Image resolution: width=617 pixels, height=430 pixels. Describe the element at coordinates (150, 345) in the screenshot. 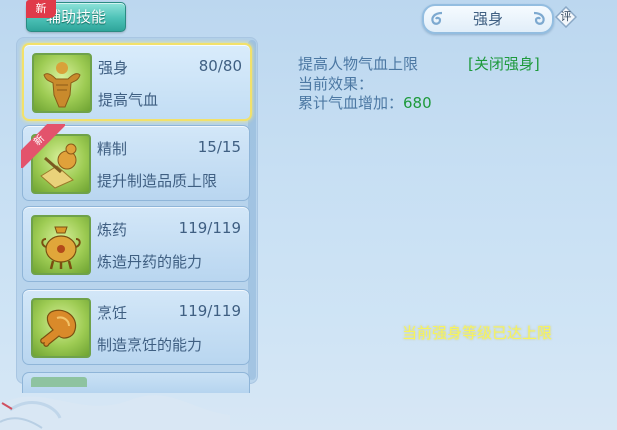

I see `skill-desc: 制造烹饪的能力` at that location.